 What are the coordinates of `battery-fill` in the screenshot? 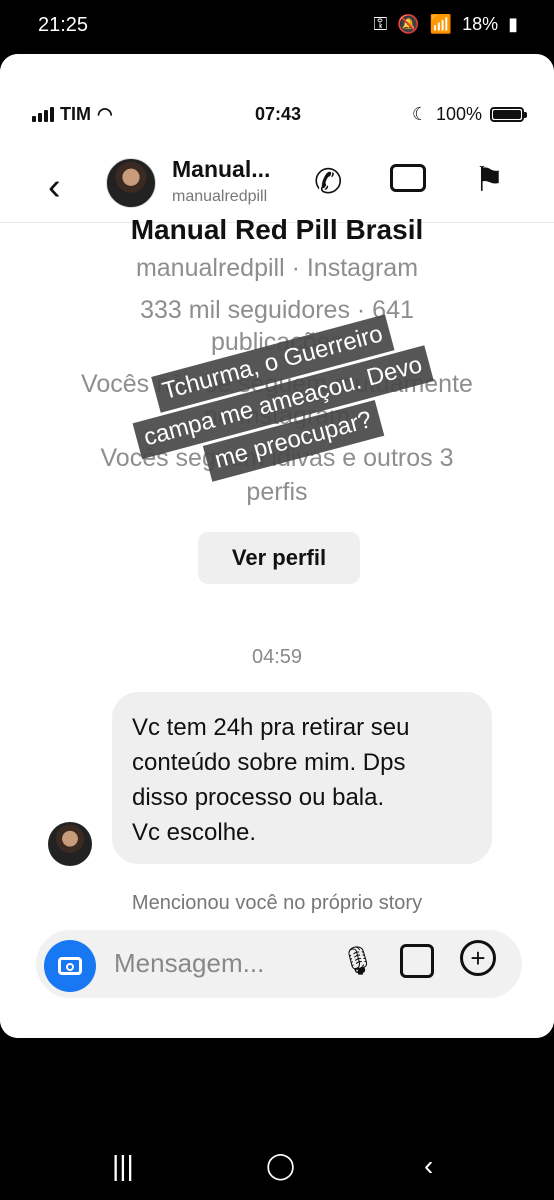 It's located at (507, 114).